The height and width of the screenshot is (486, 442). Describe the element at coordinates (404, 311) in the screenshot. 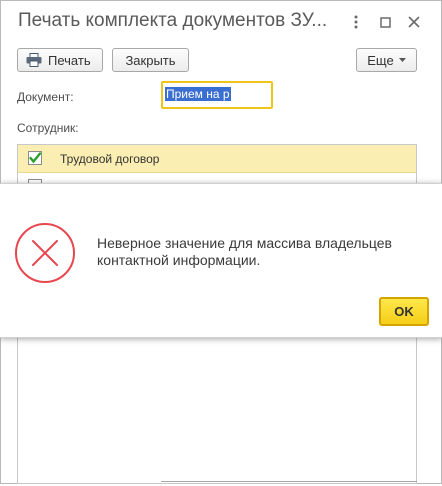

I see `ok-button: OK` at that location.